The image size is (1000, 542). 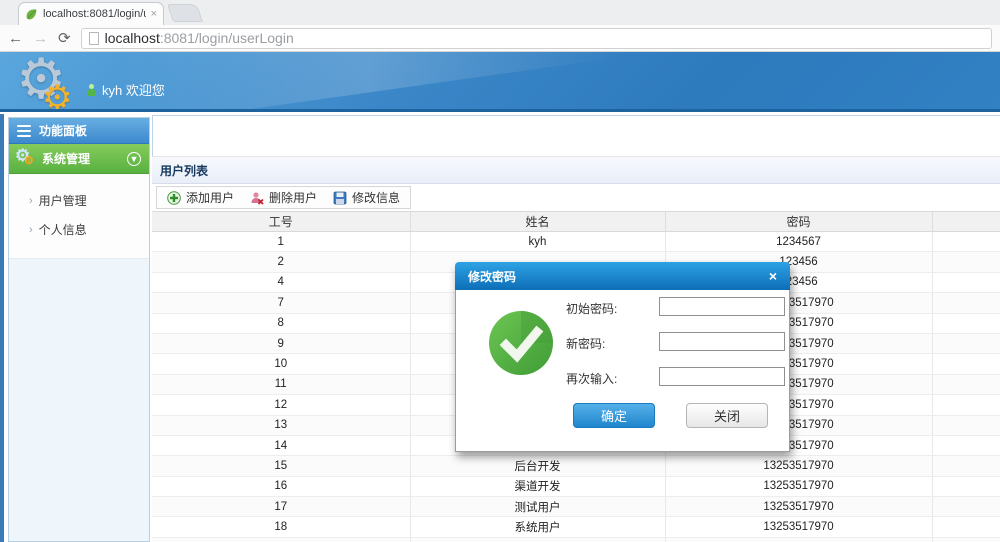 I want to click on table-row: 16 渠道开发 13253517970, so click(x=576, y=487).